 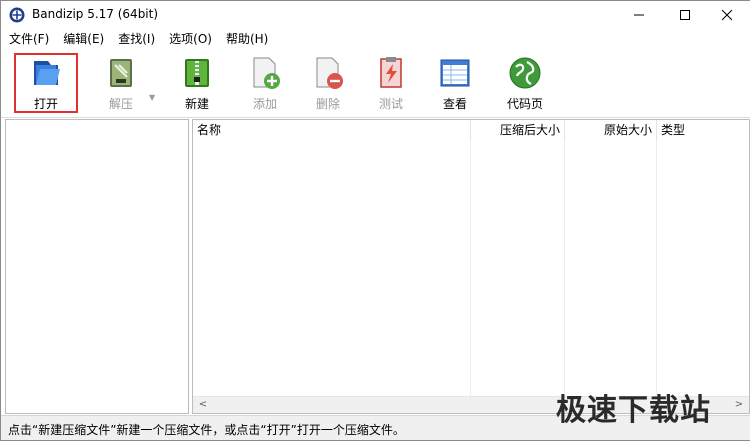 I want to click on add-label: 添加, so click(x=264, y=104).